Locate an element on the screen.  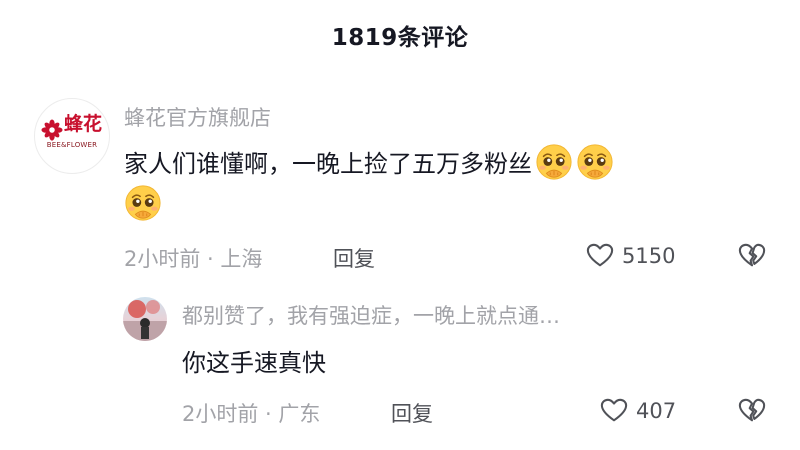
brand-logo-subtext: BEE&FLOWER is located at coordinates (72, 145).